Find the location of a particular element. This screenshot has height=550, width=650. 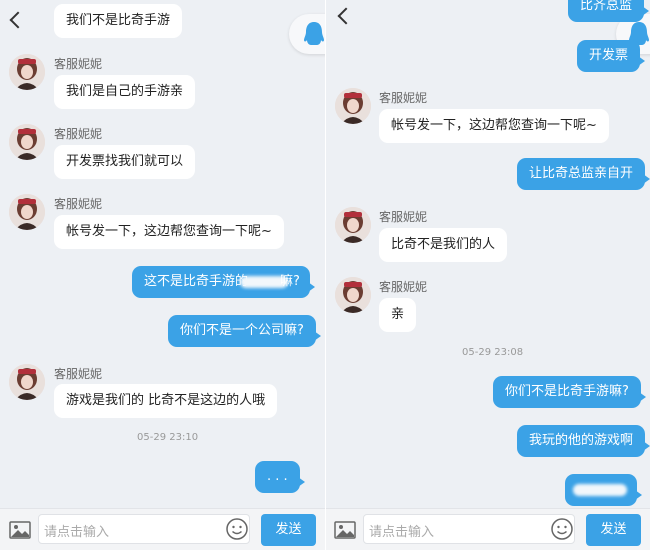

chat-bubble-incoming: 我们是自己的手游亲 is located at coordinates (125, 92).